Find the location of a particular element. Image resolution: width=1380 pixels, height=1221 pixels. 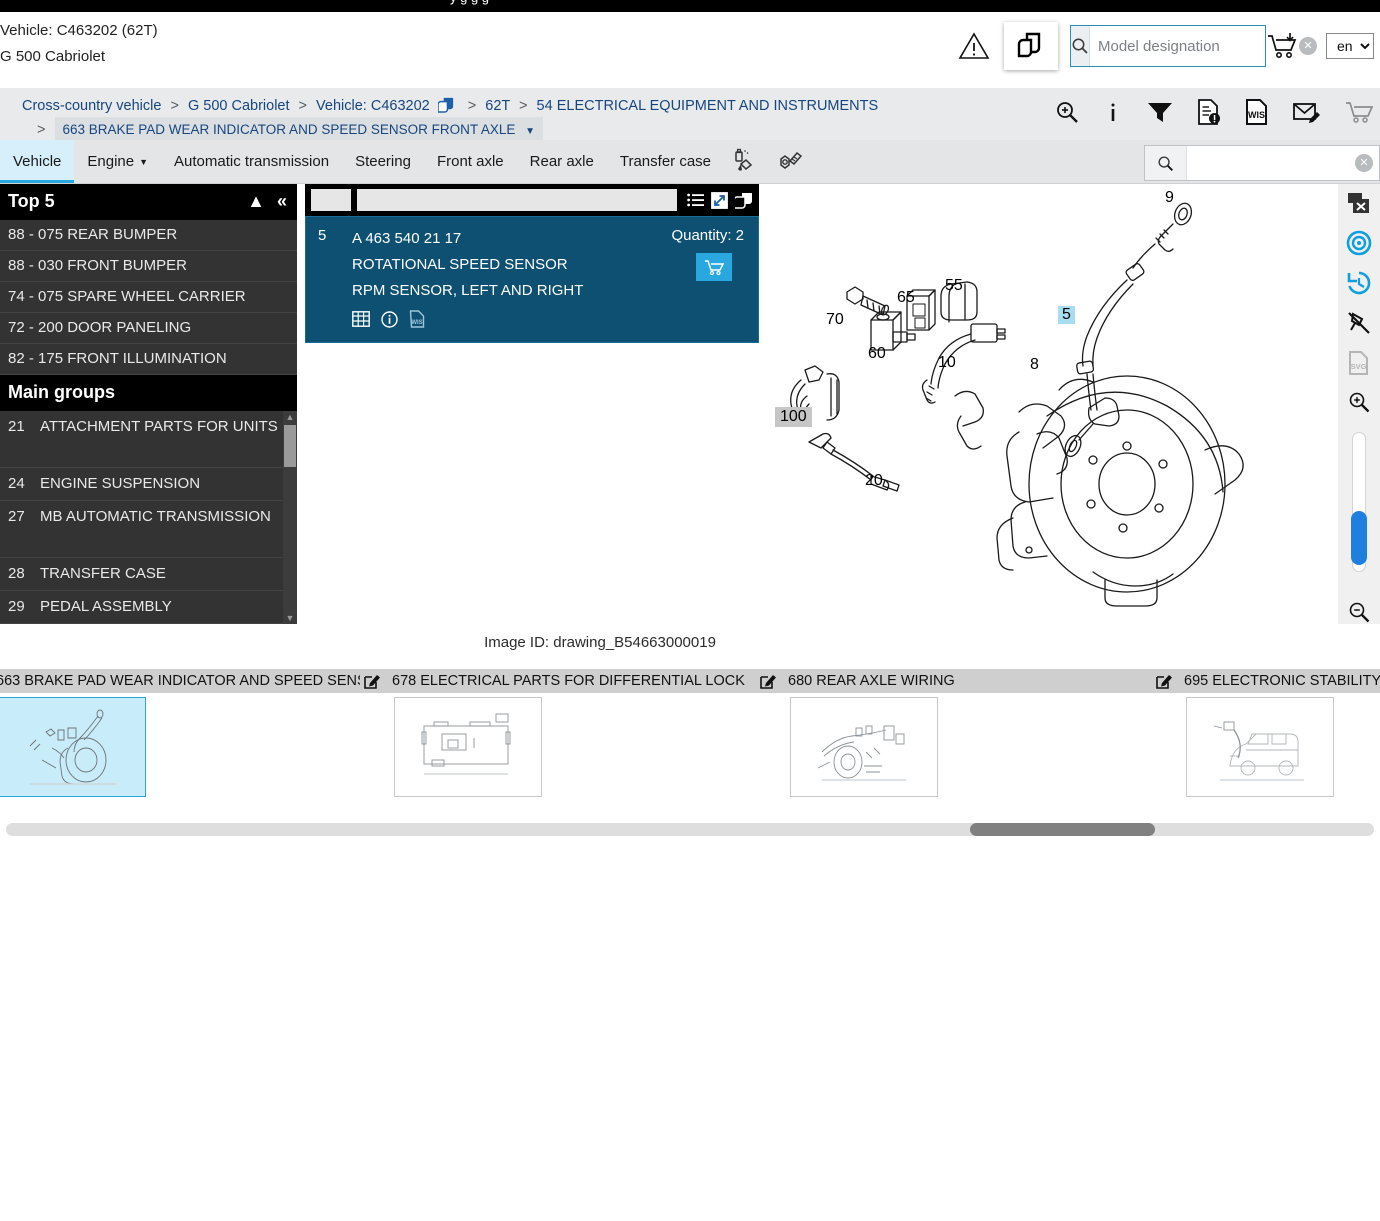

zoom-slider-thumb is located at coordinates (1359, 538).